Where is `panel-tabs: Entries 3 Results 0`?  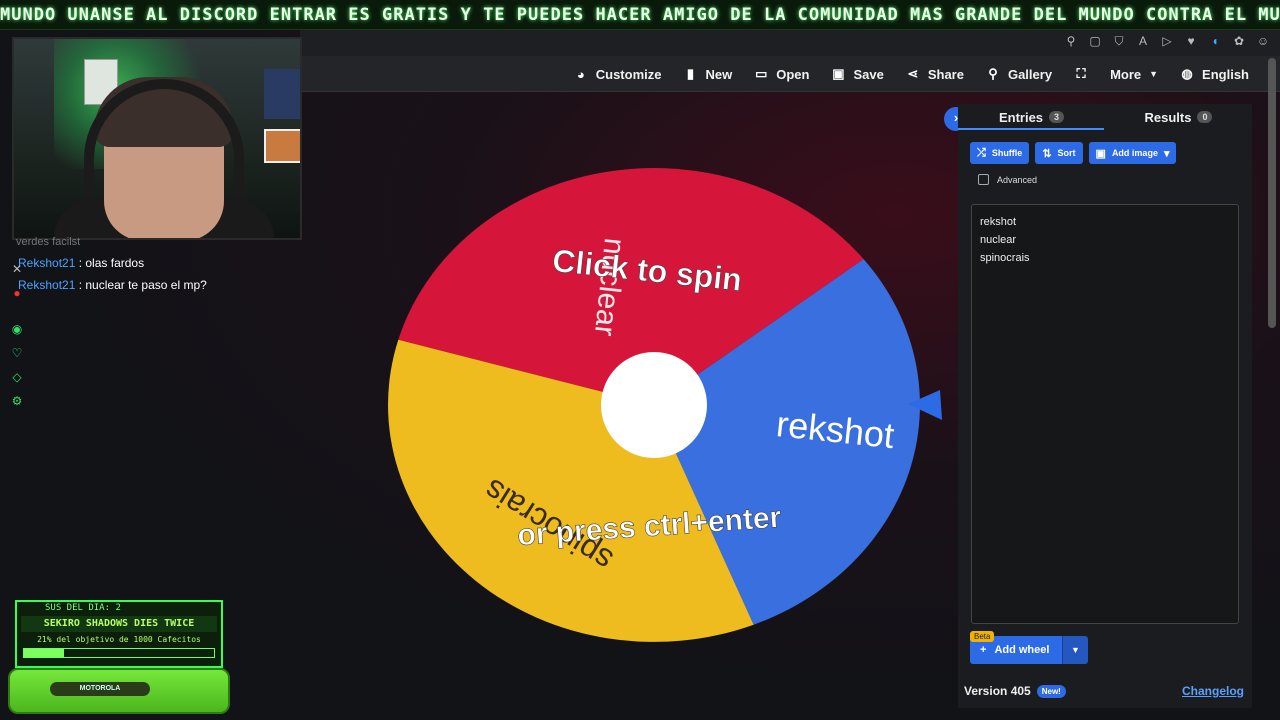 panel-tabs: Entries 3 Results 0 is located at coordinates (1105, 117).